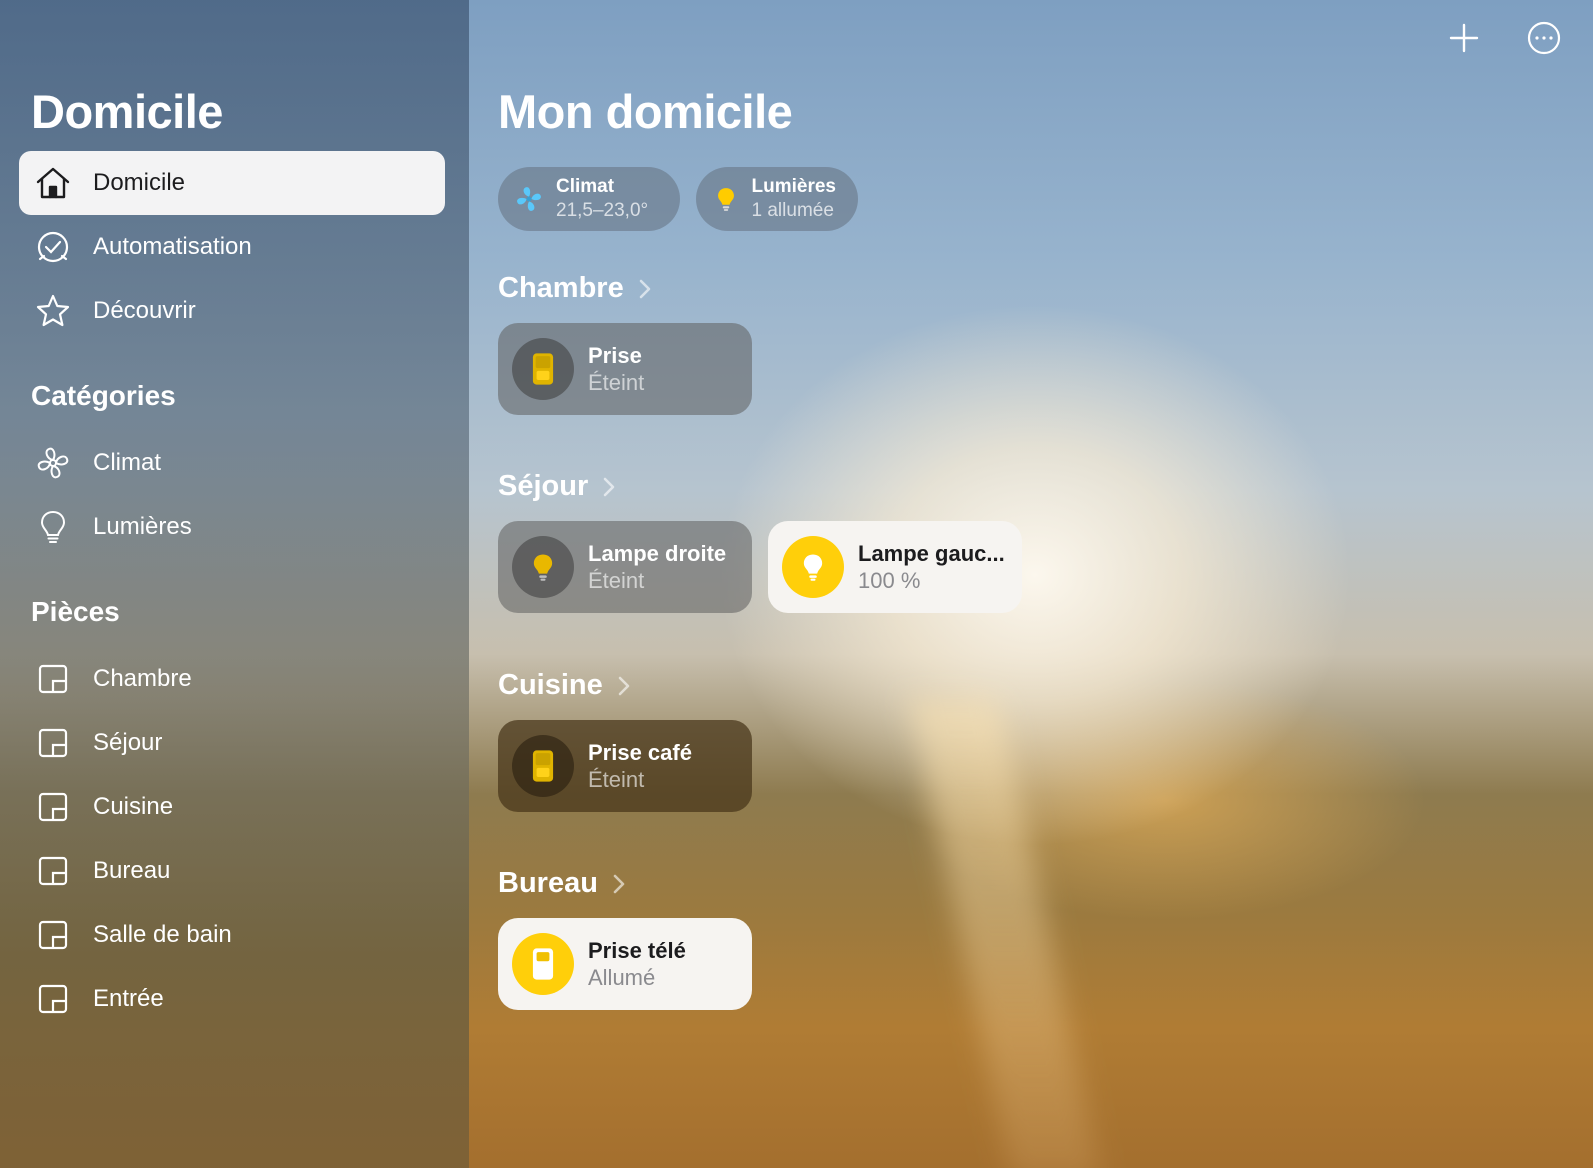  Describe the element at coordinates (625, 369) in the screenshot. I see `accessory-tile-prise: Prise Éteint` at that location.